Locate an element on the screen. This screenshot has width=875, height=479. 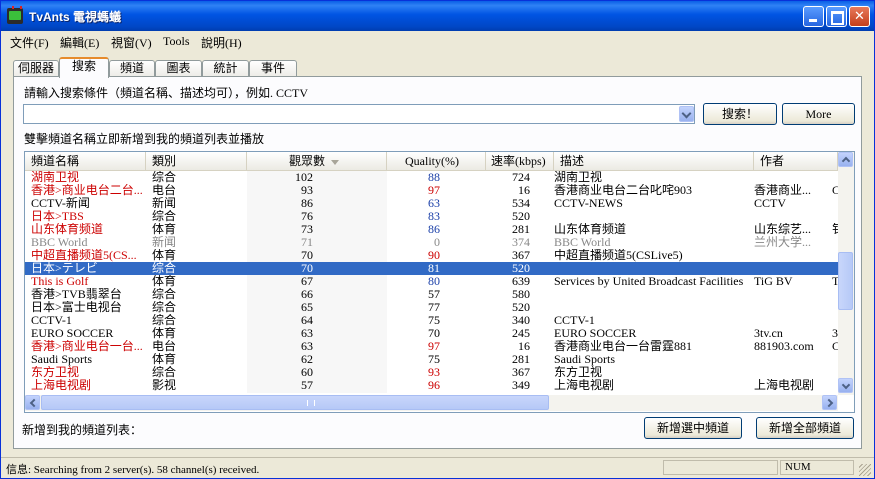
cell-quality: 97 is located at coordinates (434, 346).